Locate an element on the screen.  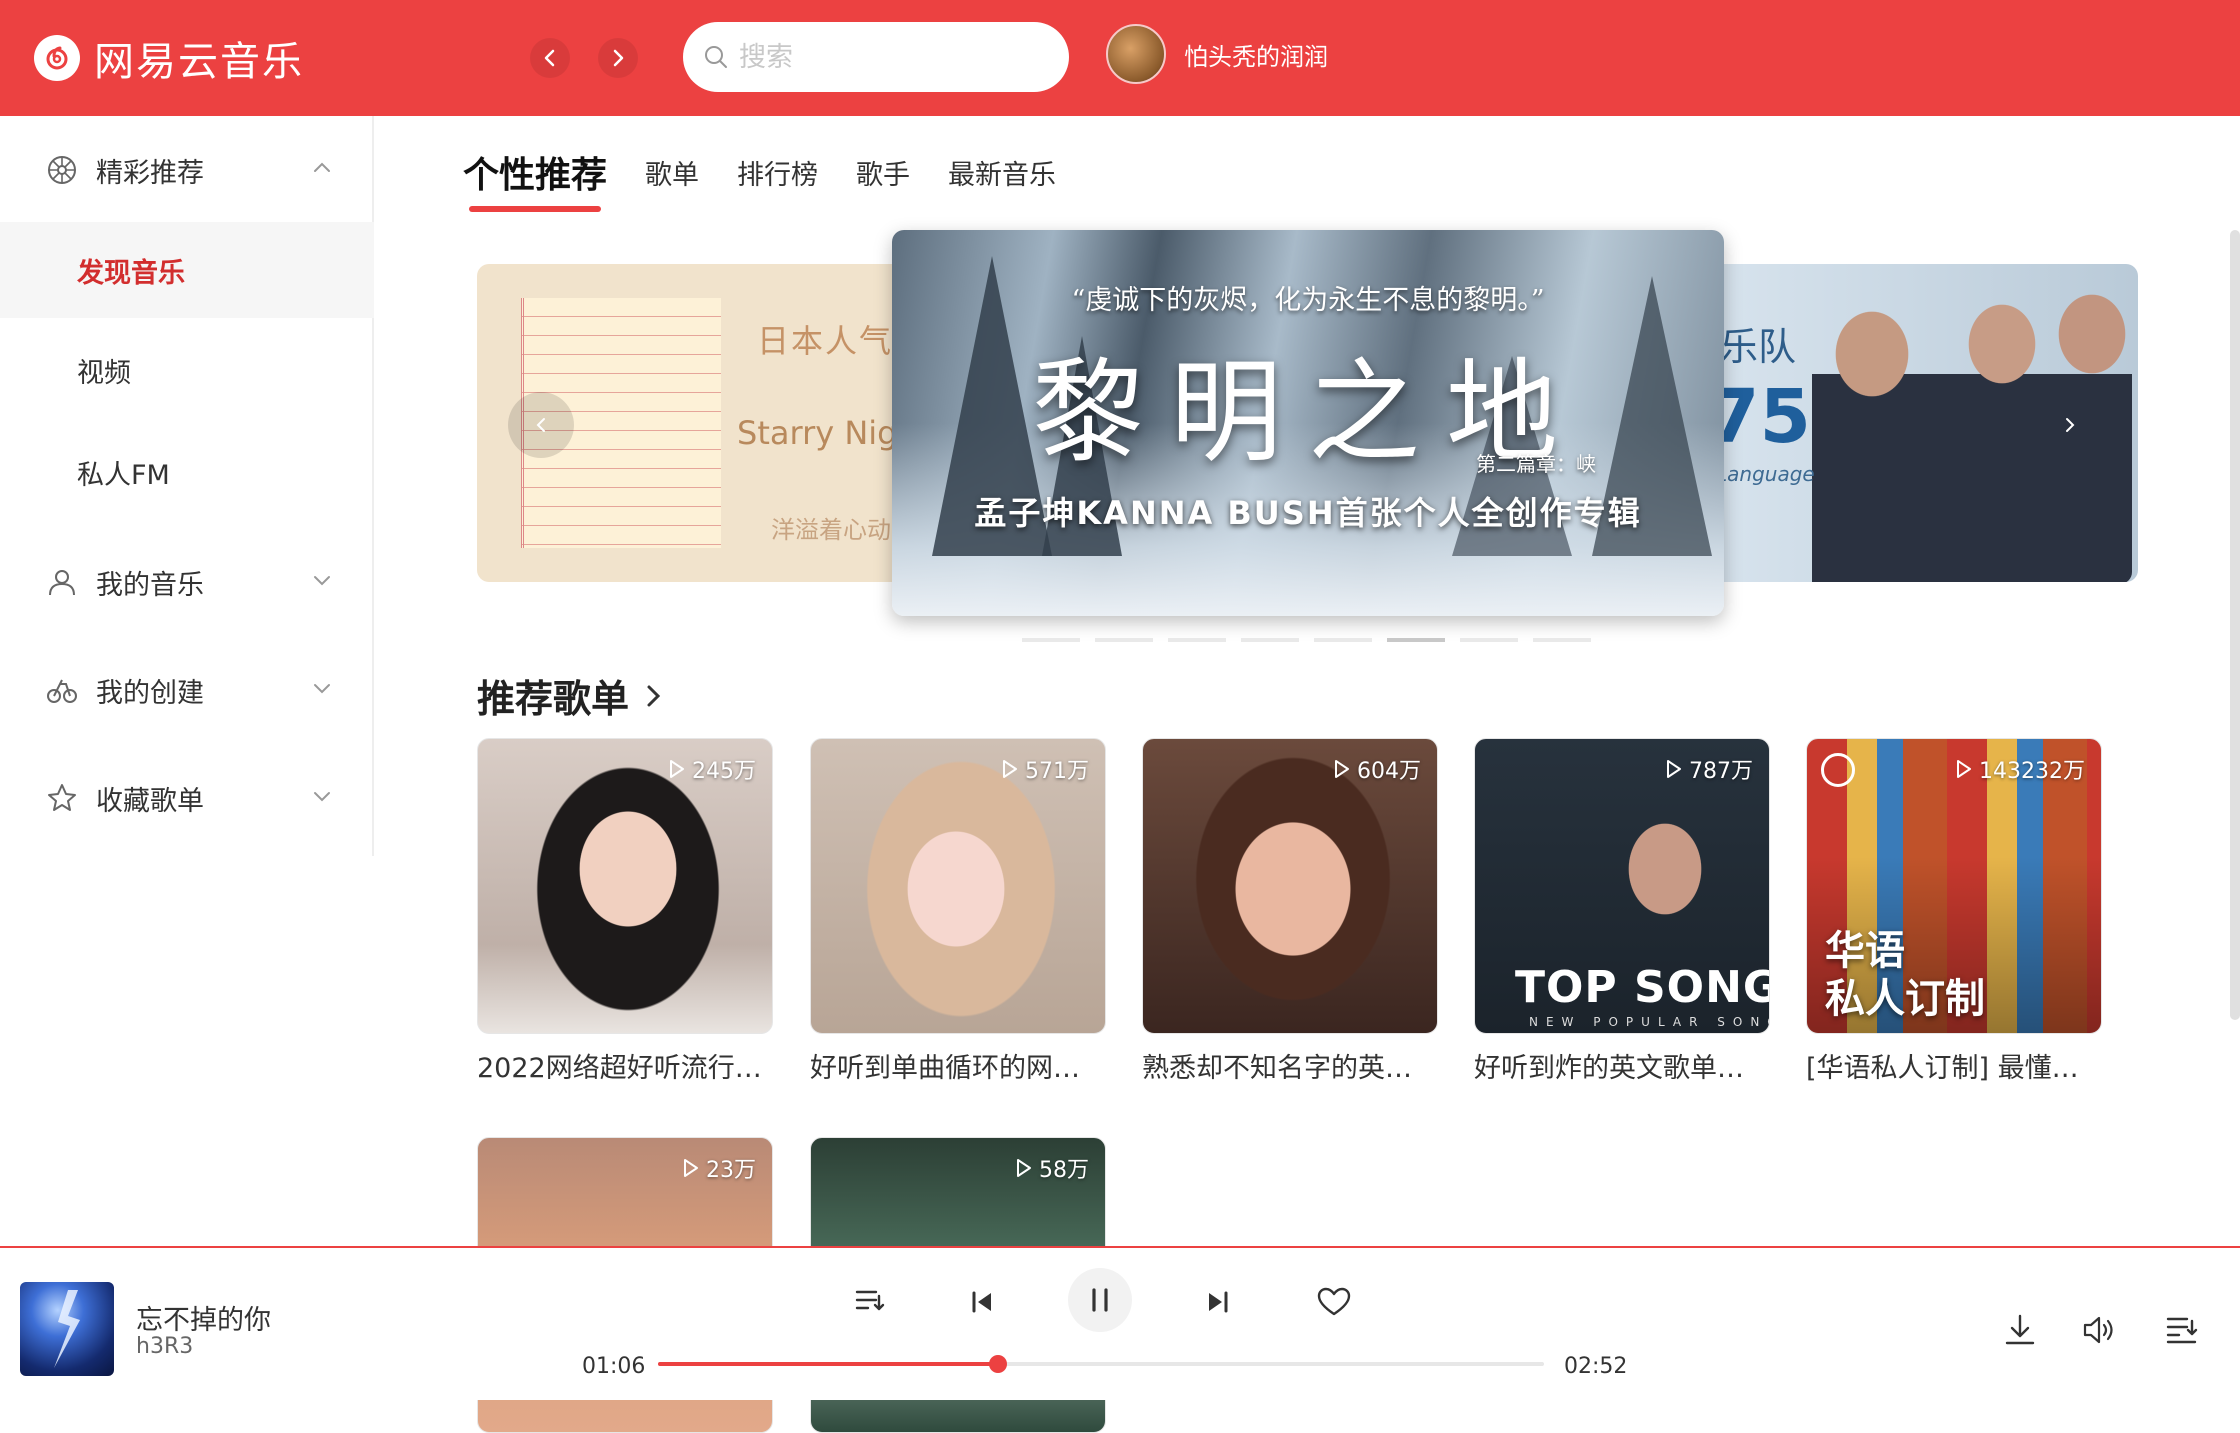
play-count-value: 245万 is located at coordinates (724, 771).